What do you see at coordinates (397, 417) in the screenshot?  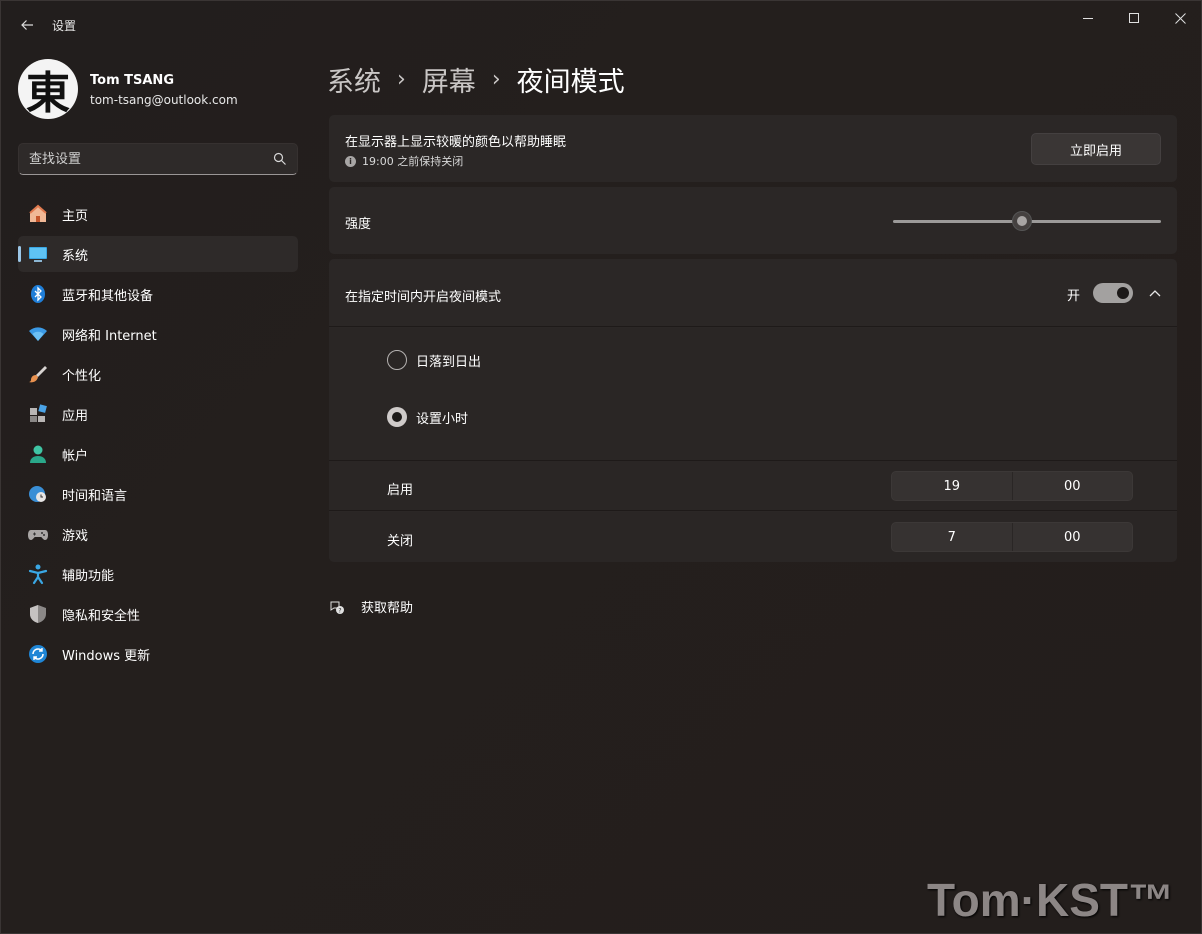 I see `radio-button-checked` at bounding box center [397, 417].